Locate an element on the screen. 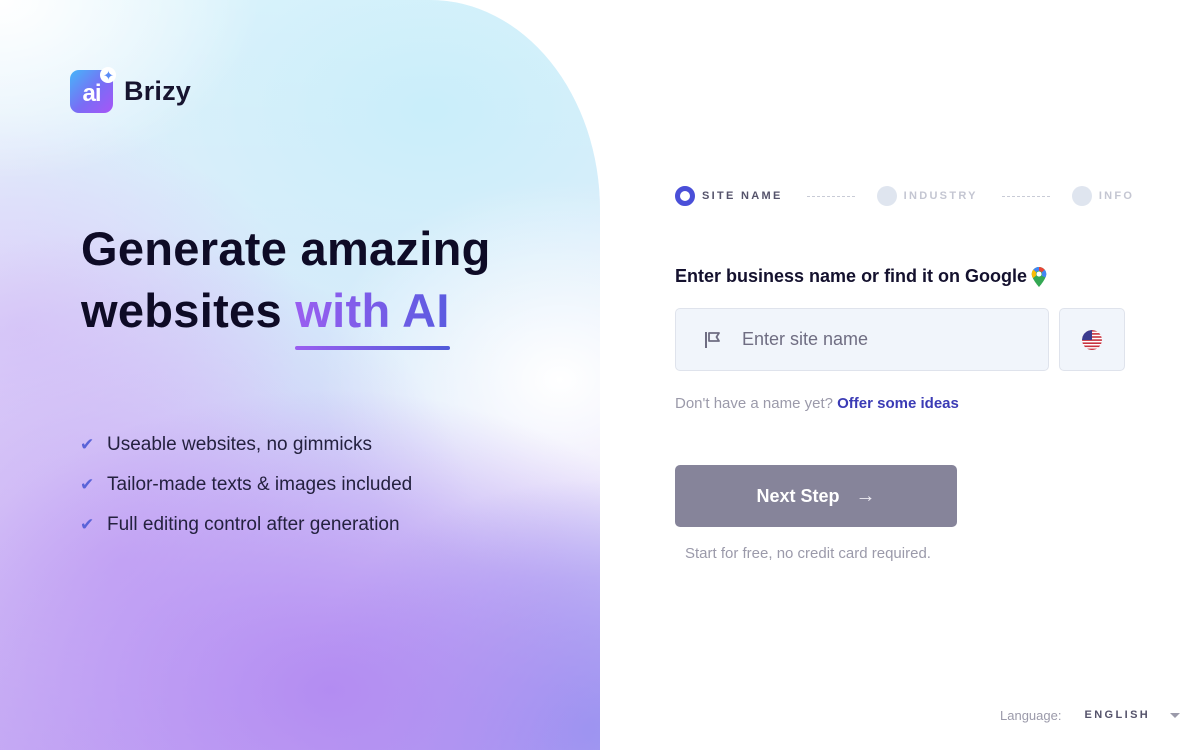 Image resolution: width=1200 pixels, height=750 pixels. feature-item: ✔ Tailor-made texts & images included is located at coordinates (246, 485).